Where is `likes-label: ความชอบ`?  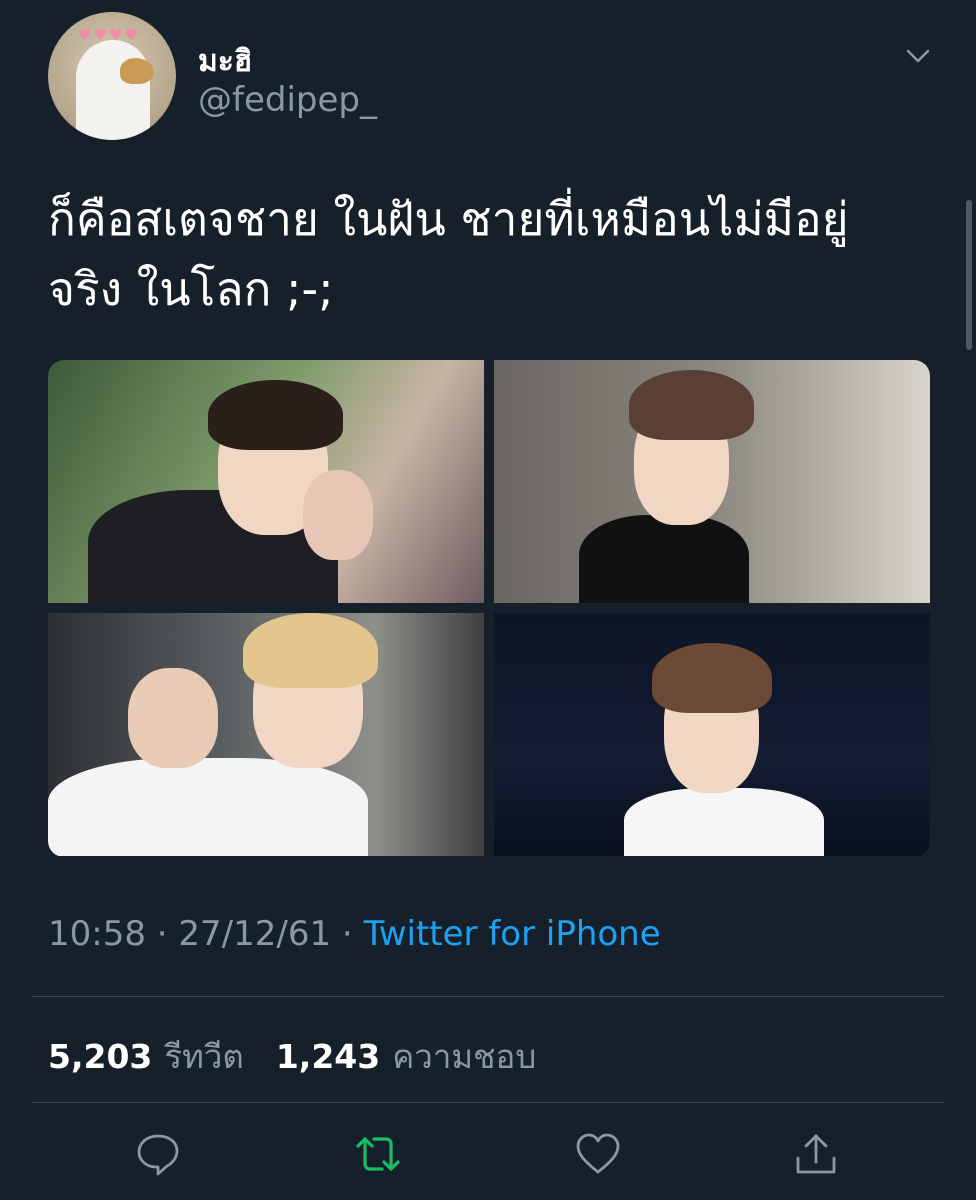 likes-label: ความชอบ is located at coordinates (464, 1056).